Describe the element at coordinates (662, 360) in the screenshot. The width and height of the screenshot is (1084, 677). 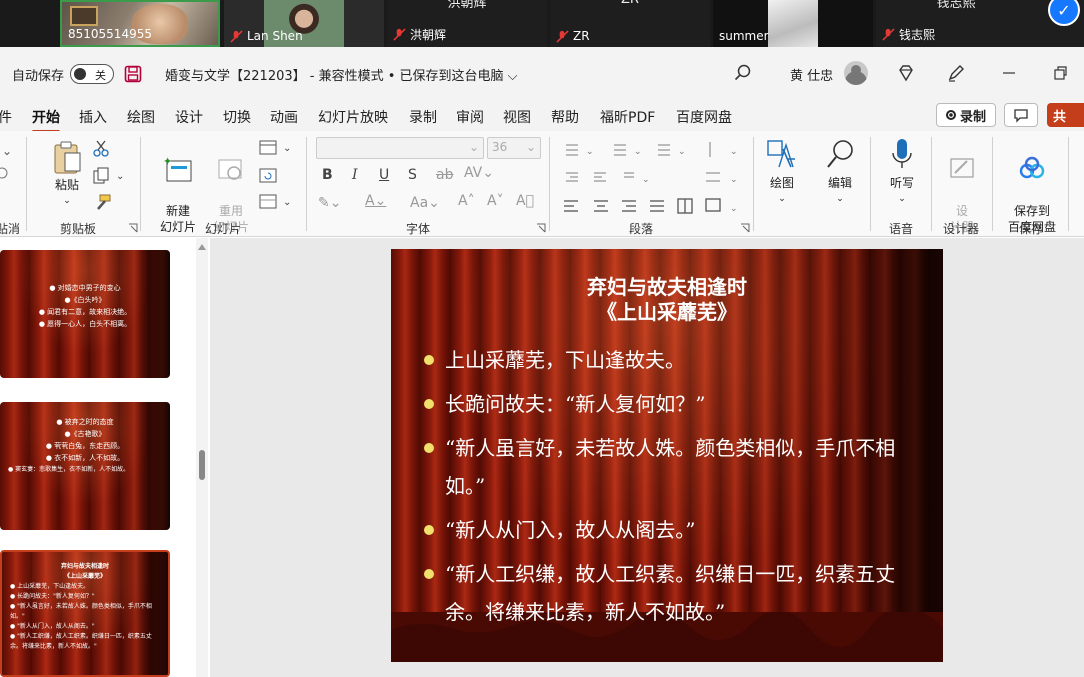
I see `slide-bullet: 上山采蘼芜，下山逢故夫。` at that location.